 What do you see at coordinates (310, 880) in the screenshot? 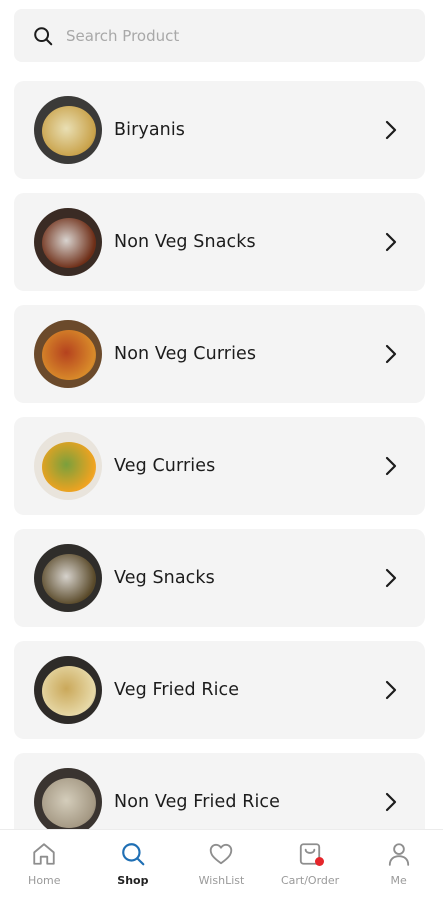
I see `nav-label: Cart/Order` at bounding box center [310, 880].